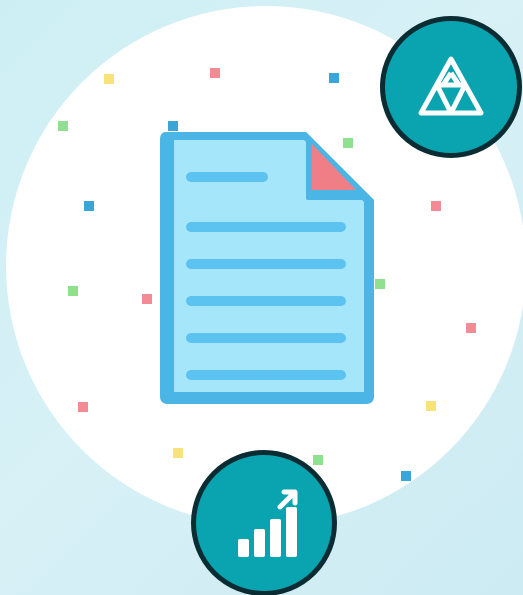  I want to click on triangle-badge, so click(451, 87).